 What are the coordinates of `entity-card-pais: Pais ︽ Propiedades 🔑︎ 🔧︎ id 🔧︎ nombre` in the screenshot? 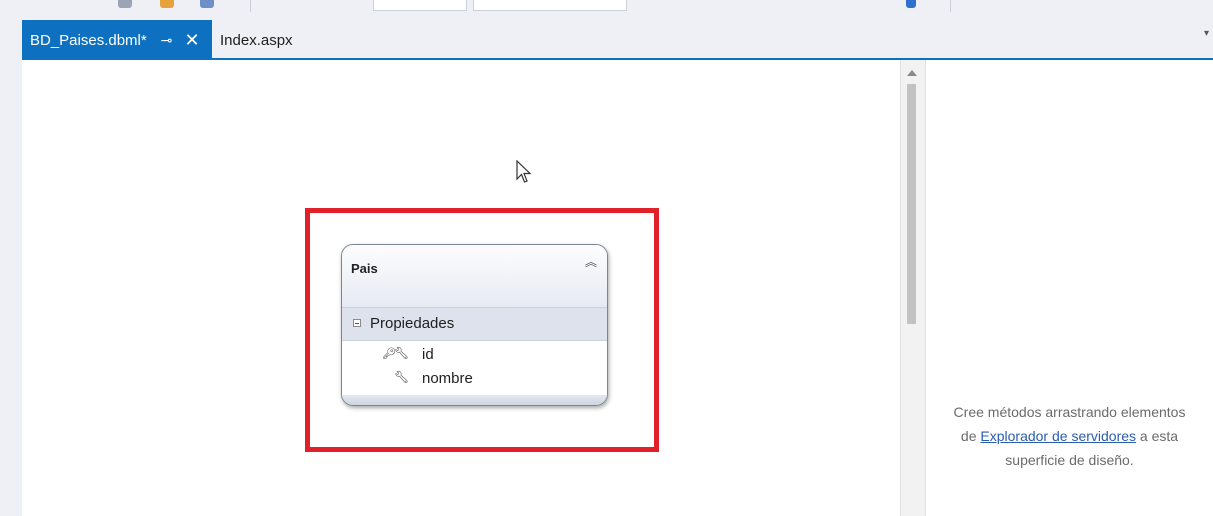 It's located at (474, 325).